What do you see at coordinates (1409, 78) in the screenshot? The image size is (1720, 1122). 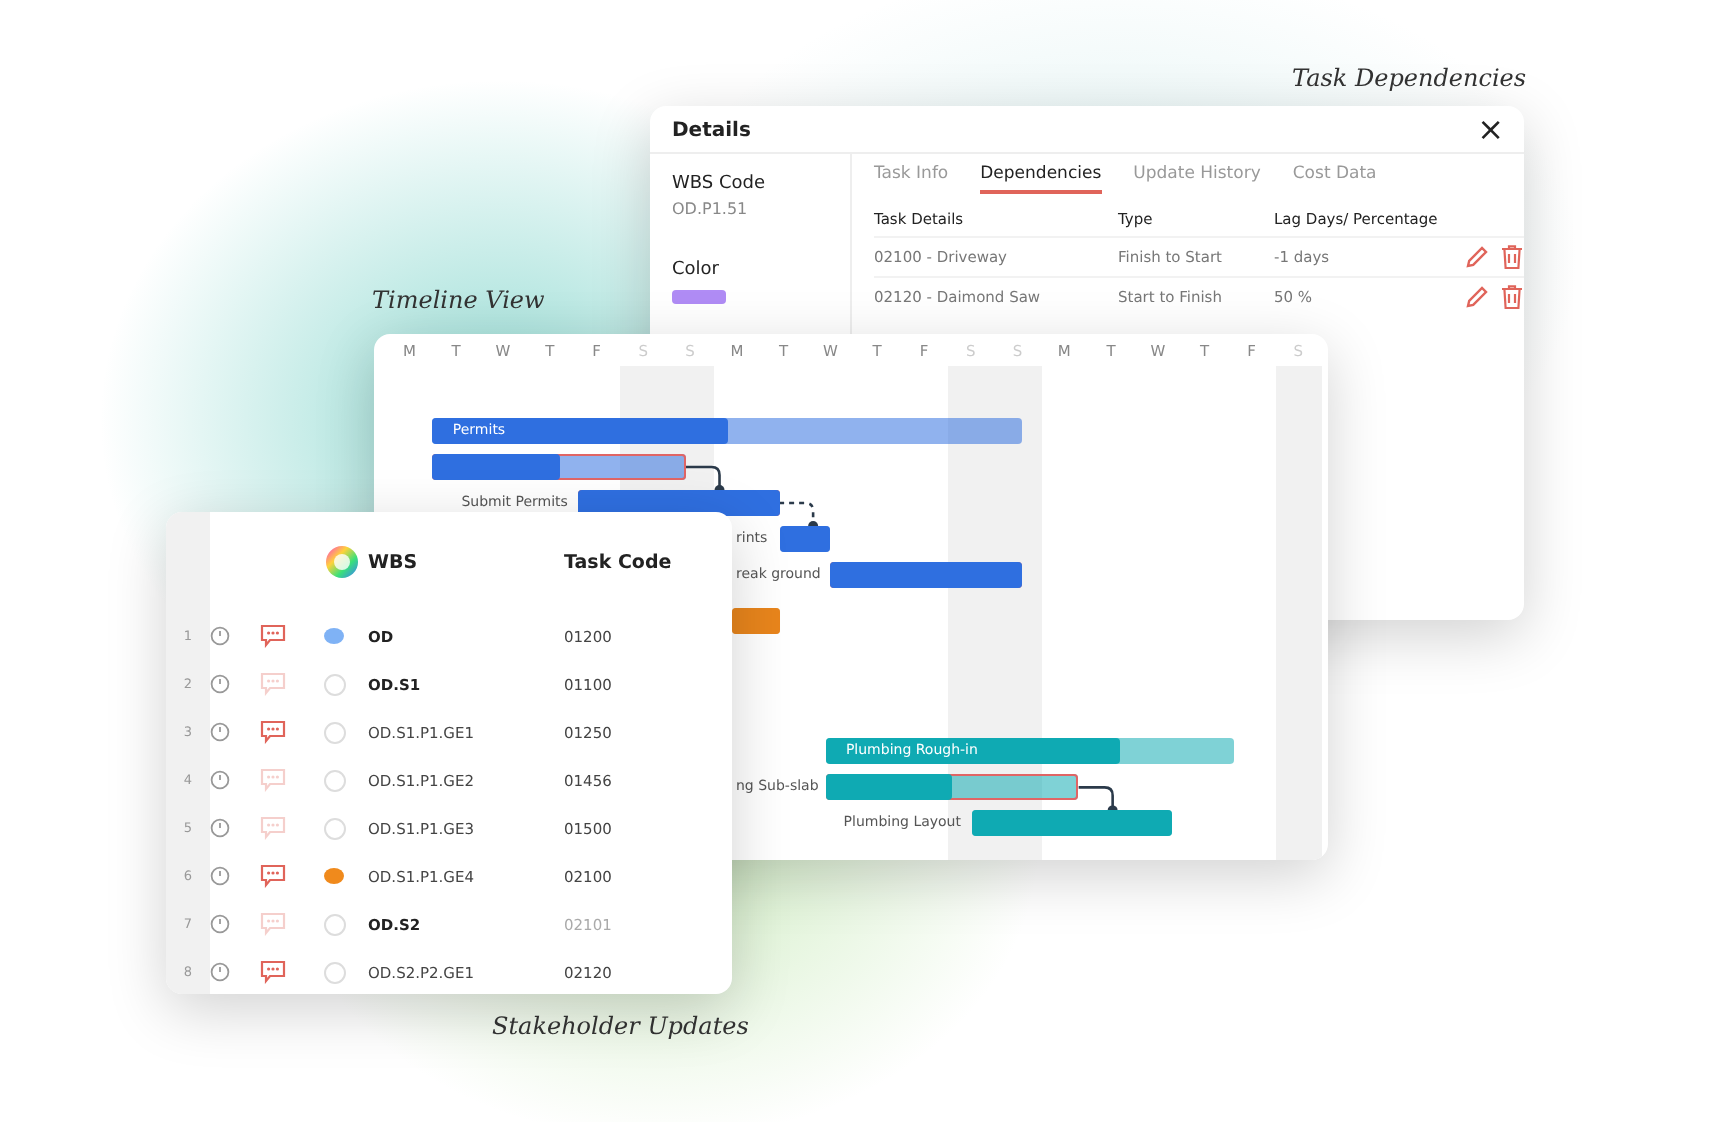 I see `caption: Task Dependencies` at bounding box center [1409, 78].